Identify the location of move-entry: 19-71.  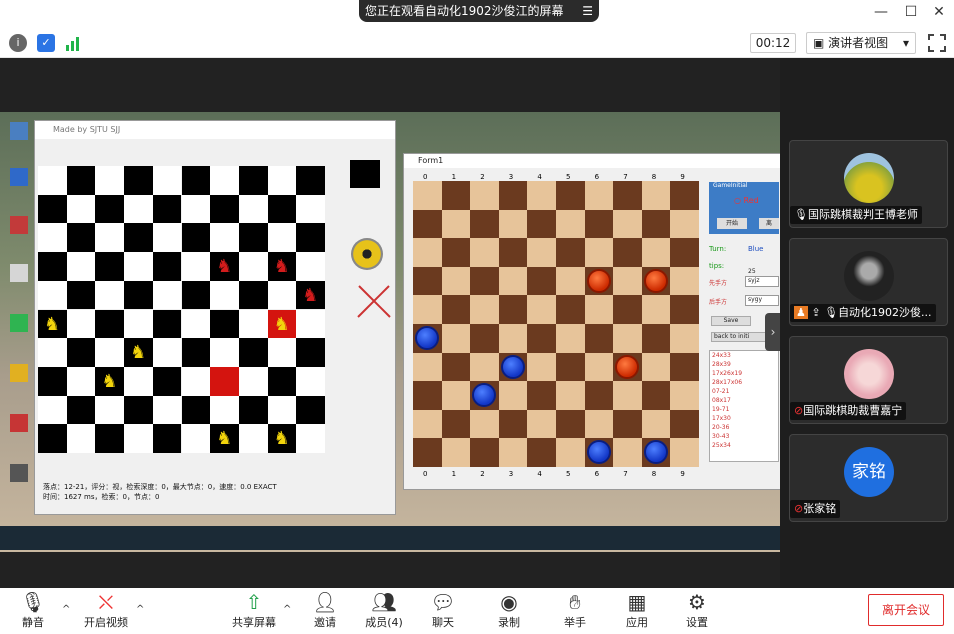
(745, 409).